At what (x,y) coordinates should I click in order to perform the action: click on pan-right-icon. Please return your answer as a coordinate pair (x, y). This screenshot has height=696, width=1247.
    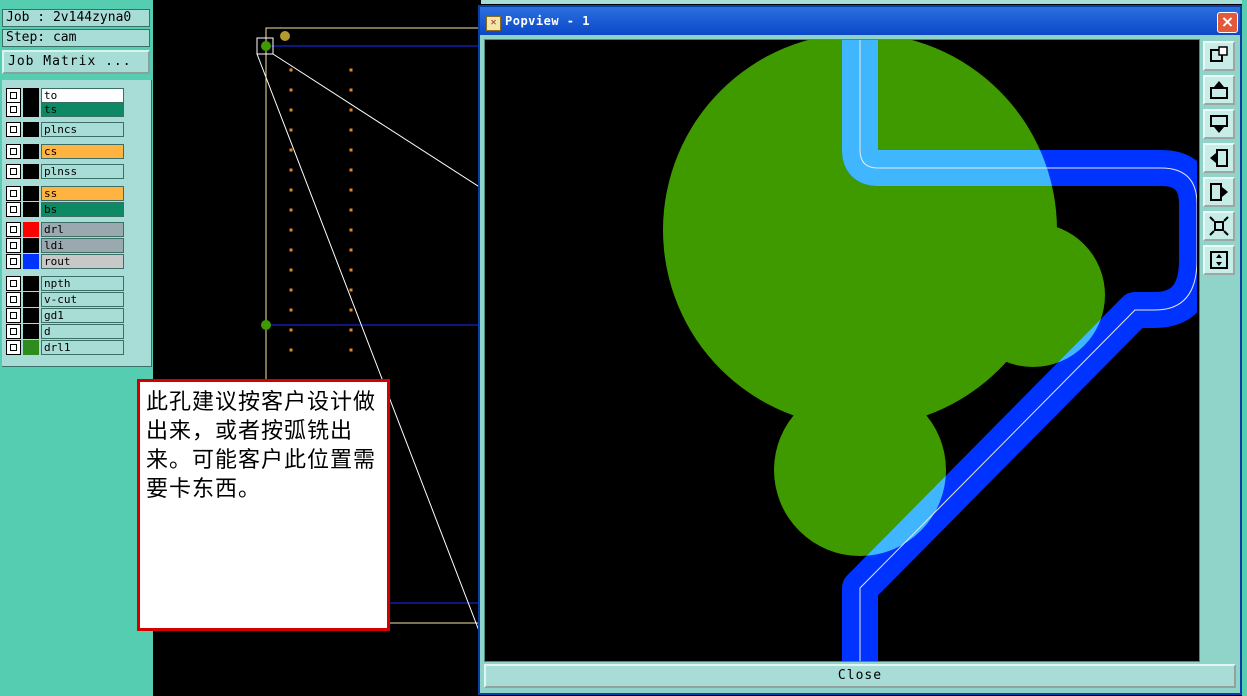
    Looking at the image, I should click on (1219, 192).